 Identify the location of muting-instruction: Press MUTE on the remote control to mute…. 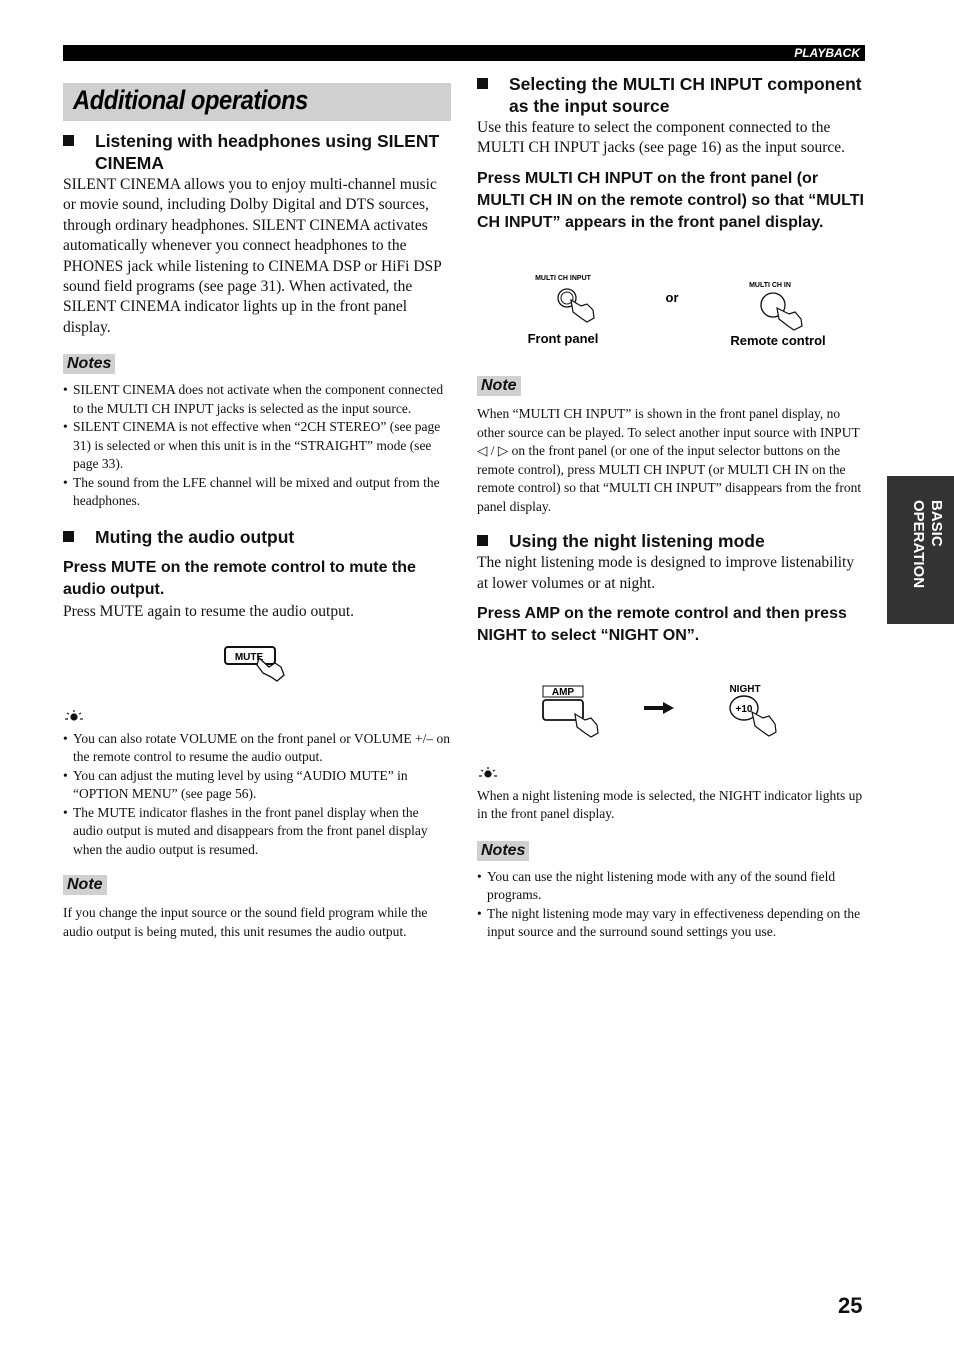
(239, 578).